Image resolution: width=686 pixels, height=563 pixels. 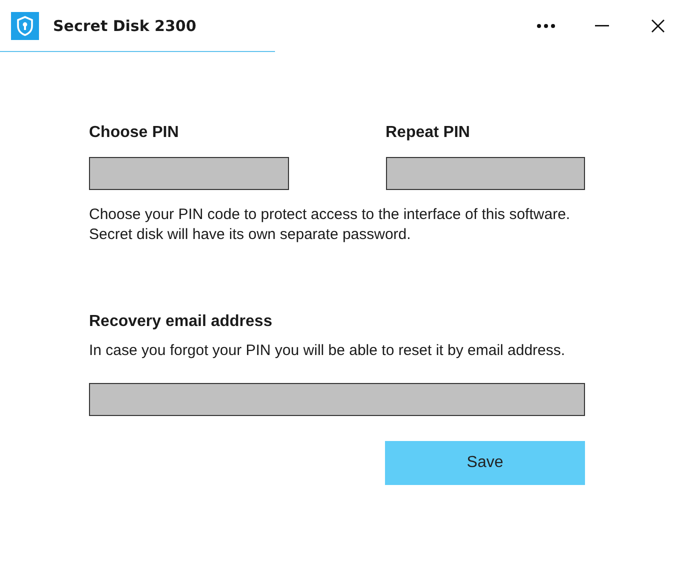 What do you see at coordinates (327, 351) in the screenshot?
I see `help-text: In case you forgot your PIN you will be able to reset it by email address.` at bounding box center [327, 351].